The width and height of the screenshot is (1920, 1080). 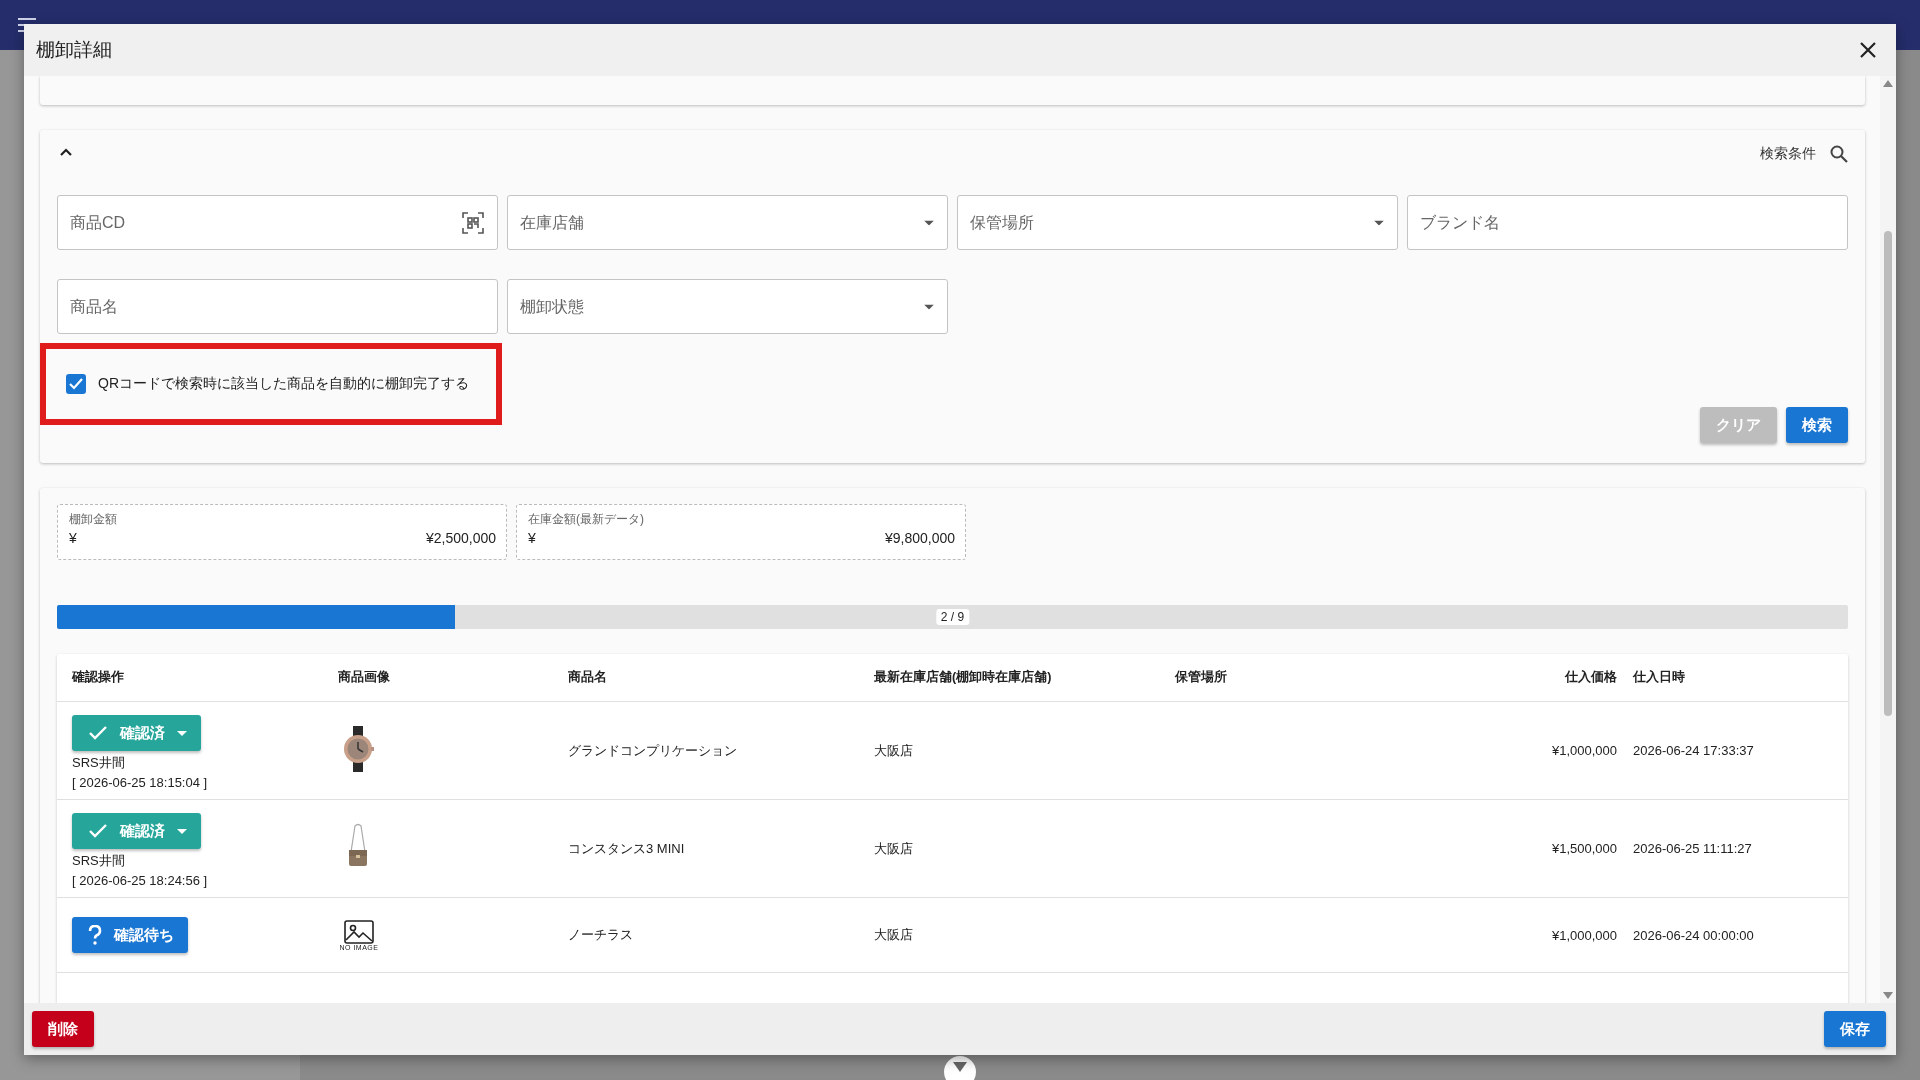 What do you see at coordinates (282, 532) in the screenshot?
I see `amount-field: 棚卸金額 ¥ ¥2,500,000` at bounding box center [282, 532].